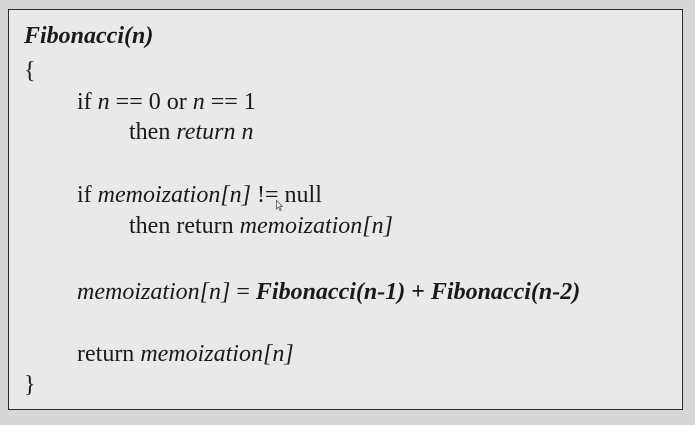 This screenshot has height=425, width=695. I want to click on if-base-case-line: if n == 0 or n == 1, so click(166, 102).